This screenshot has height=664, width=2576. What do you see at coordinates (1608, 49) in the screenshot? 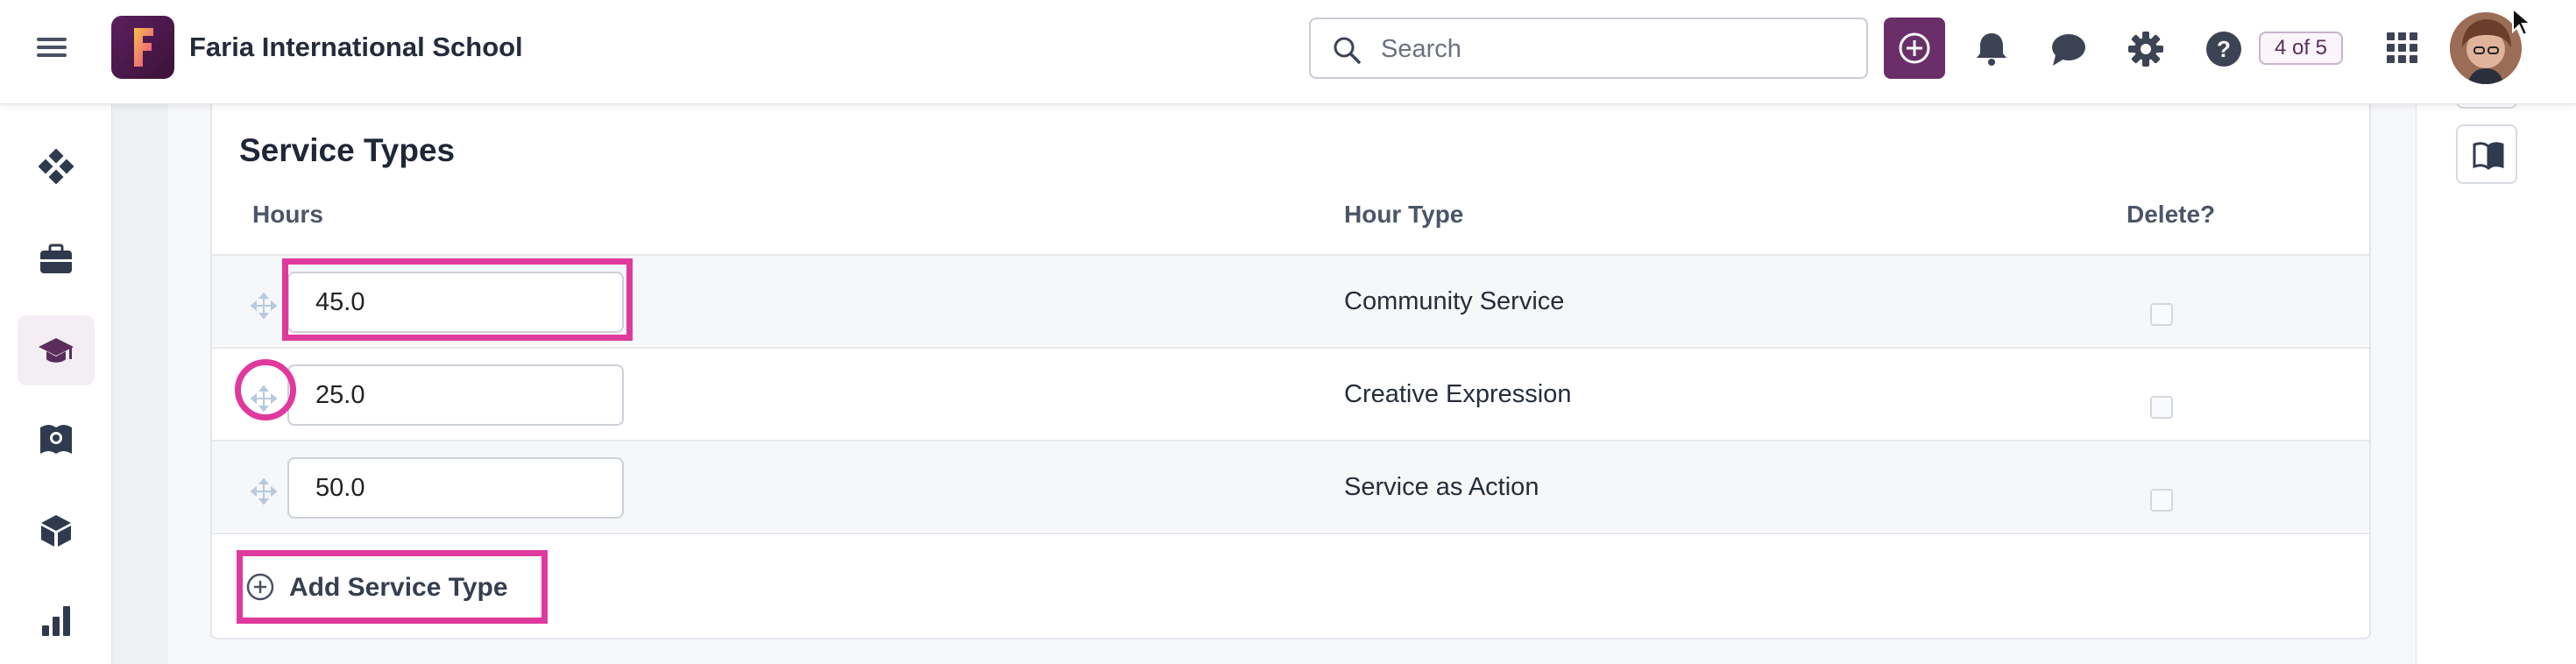
I see `search-input` at bounding box center [1608, 49].